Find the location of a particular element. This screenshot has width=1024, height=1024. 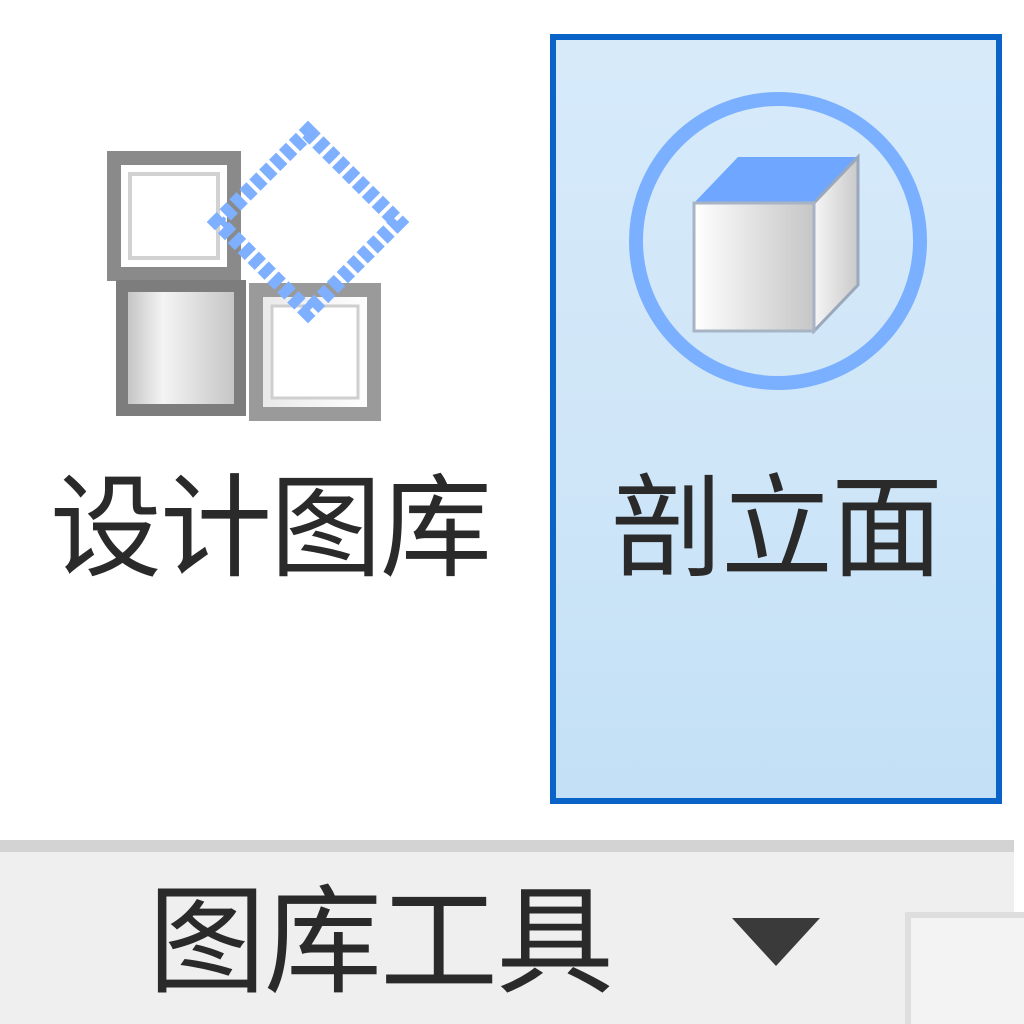

chevron-down-icon is located at coordinates (776, 942).